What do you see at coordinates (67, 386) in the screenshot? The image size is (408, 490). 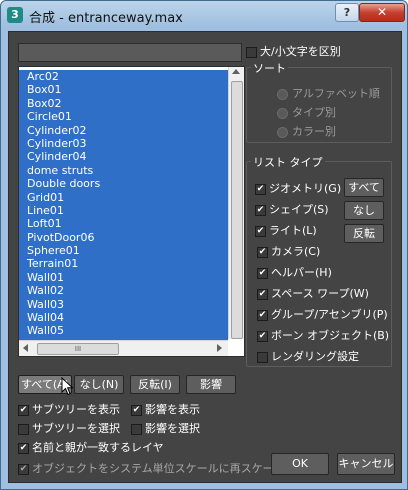 I see `mouse-cursor-icon` at bounding box center [67, 386].